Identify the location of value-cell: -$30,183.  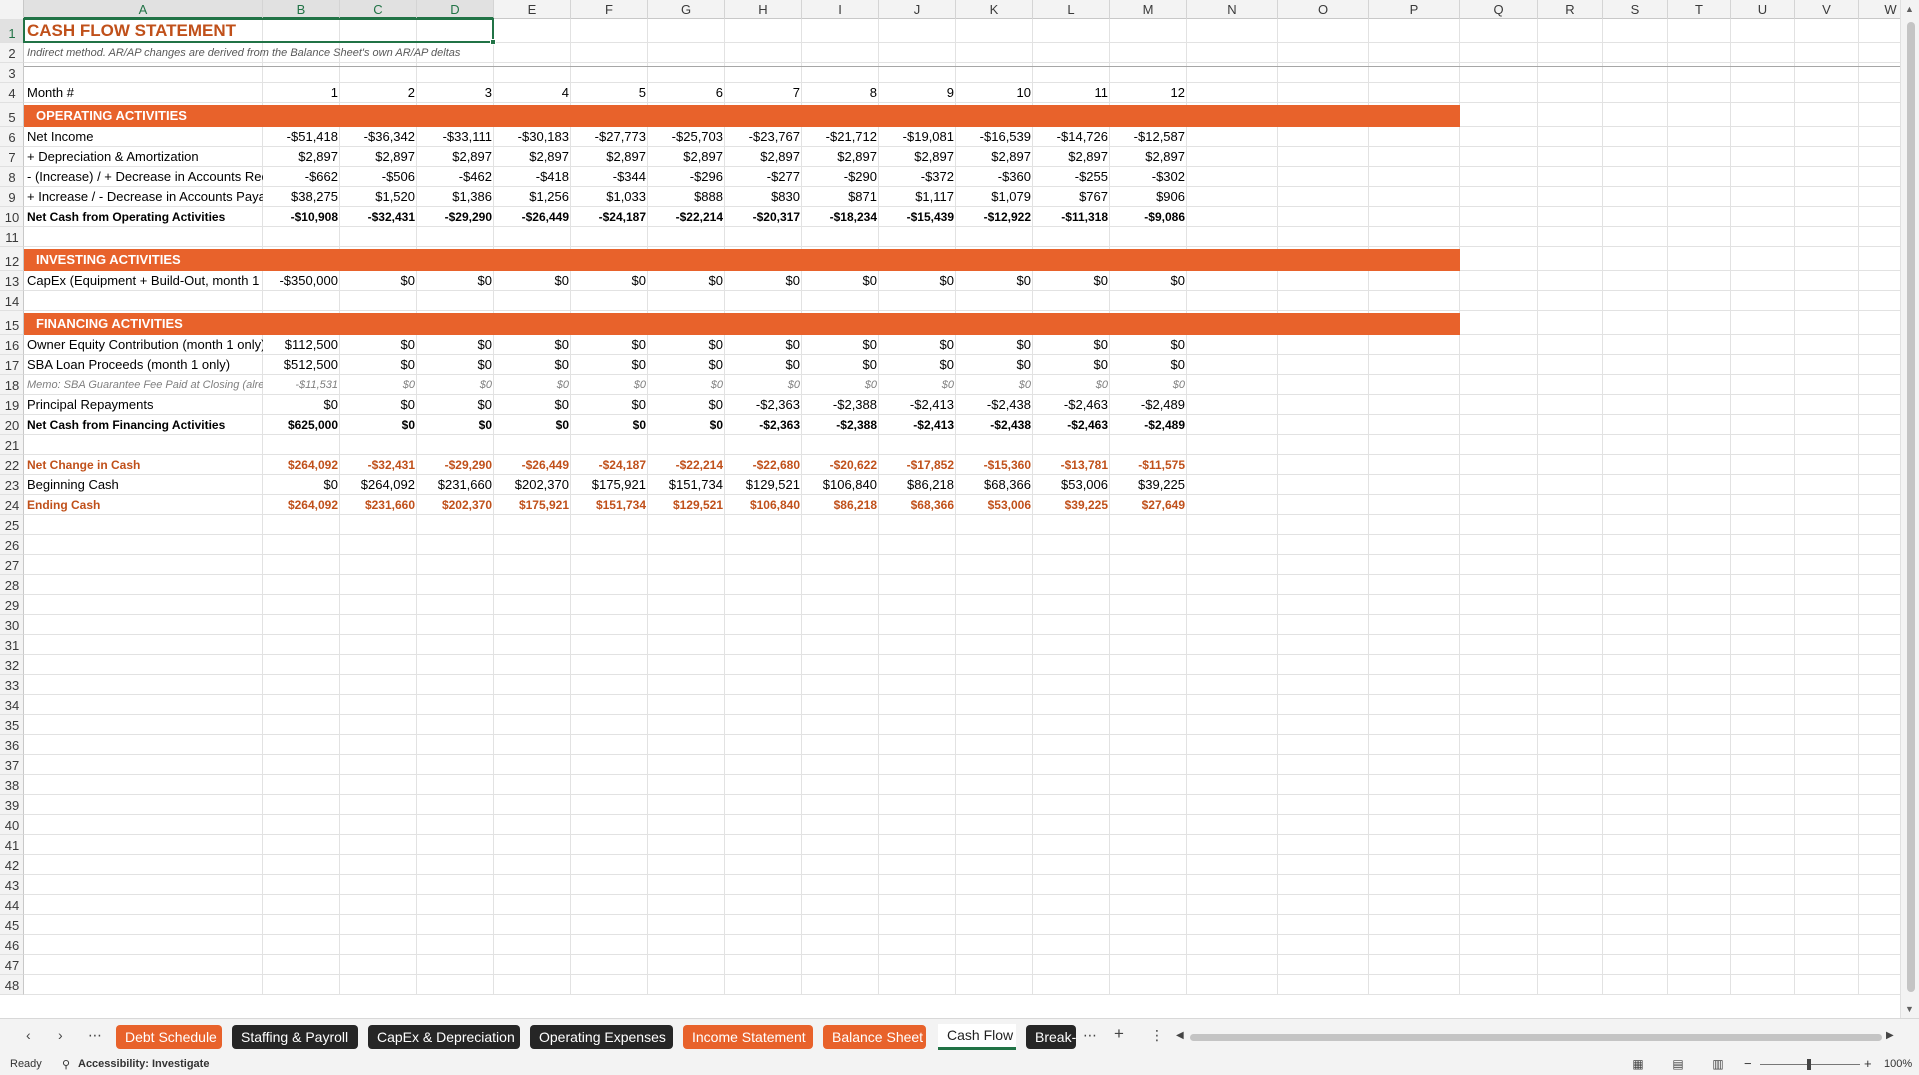
(532, 137).